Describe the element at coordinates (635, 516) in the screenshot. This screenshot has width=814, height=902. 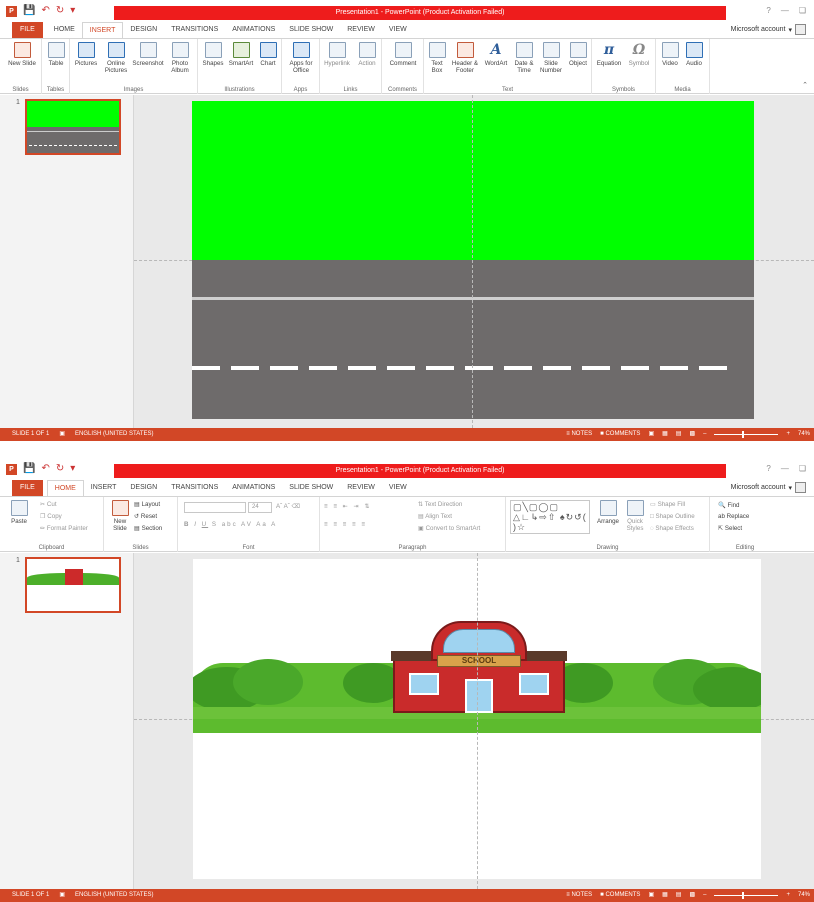
I see `quick-styles-button: Quick Styles` at that location.